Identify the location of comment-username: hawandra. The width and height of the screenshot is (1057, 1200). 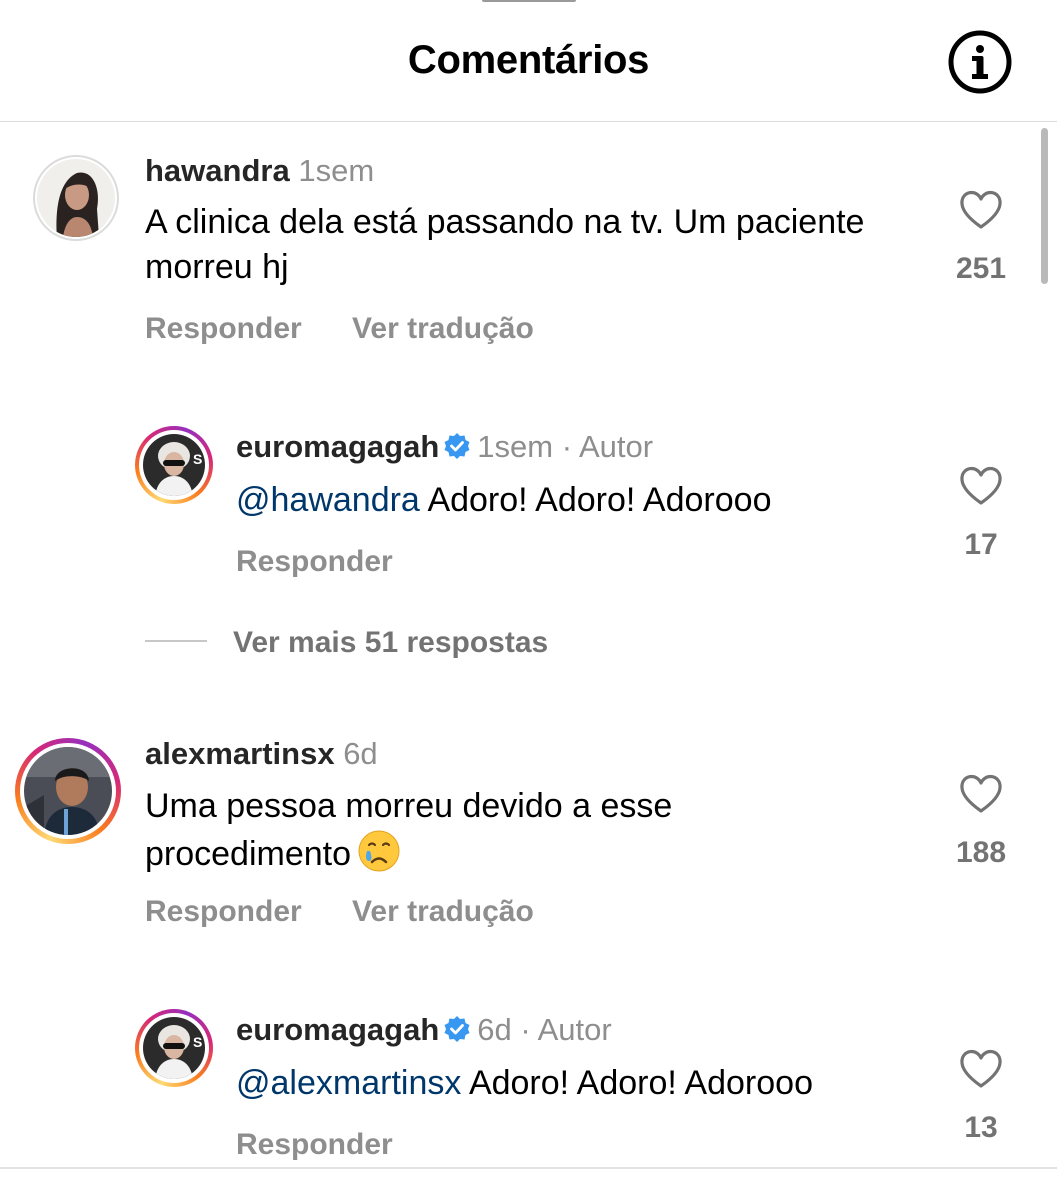
(217, 170).